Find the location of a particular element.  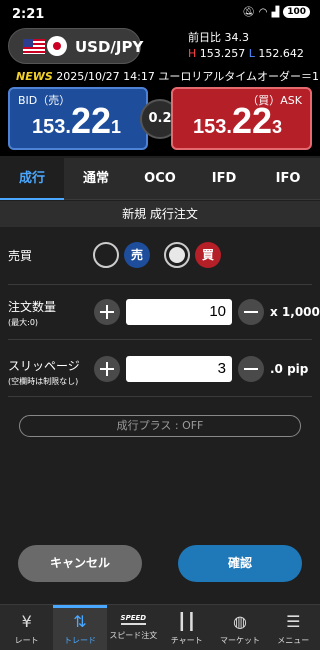

tab-market: 成行 is located at coordinates (32, 179).